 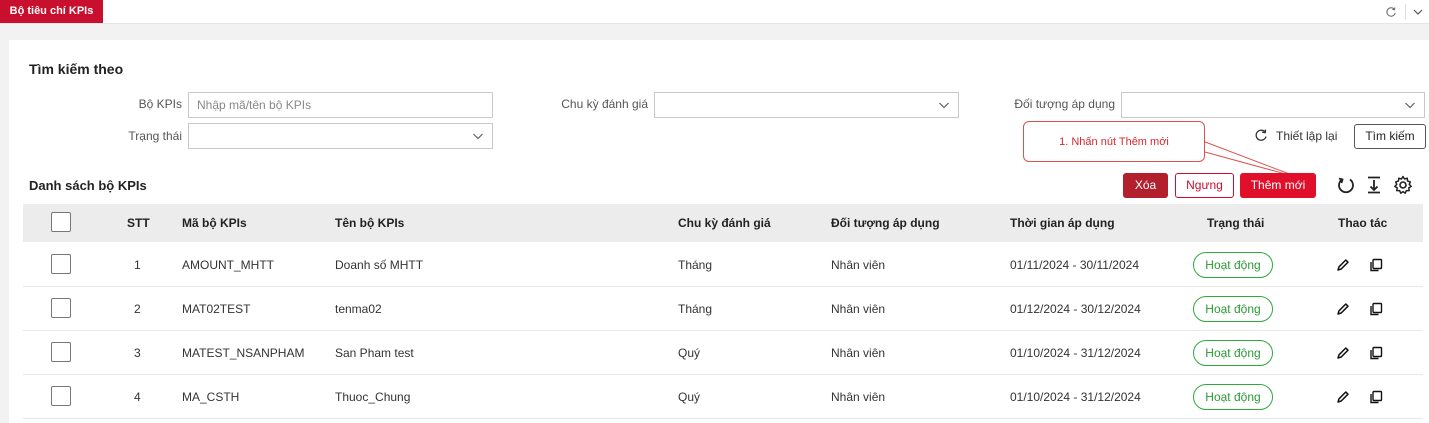 I want to click on cell-period: 01/12/2024 - 30/12/2024, so click(x=1075, y=309).